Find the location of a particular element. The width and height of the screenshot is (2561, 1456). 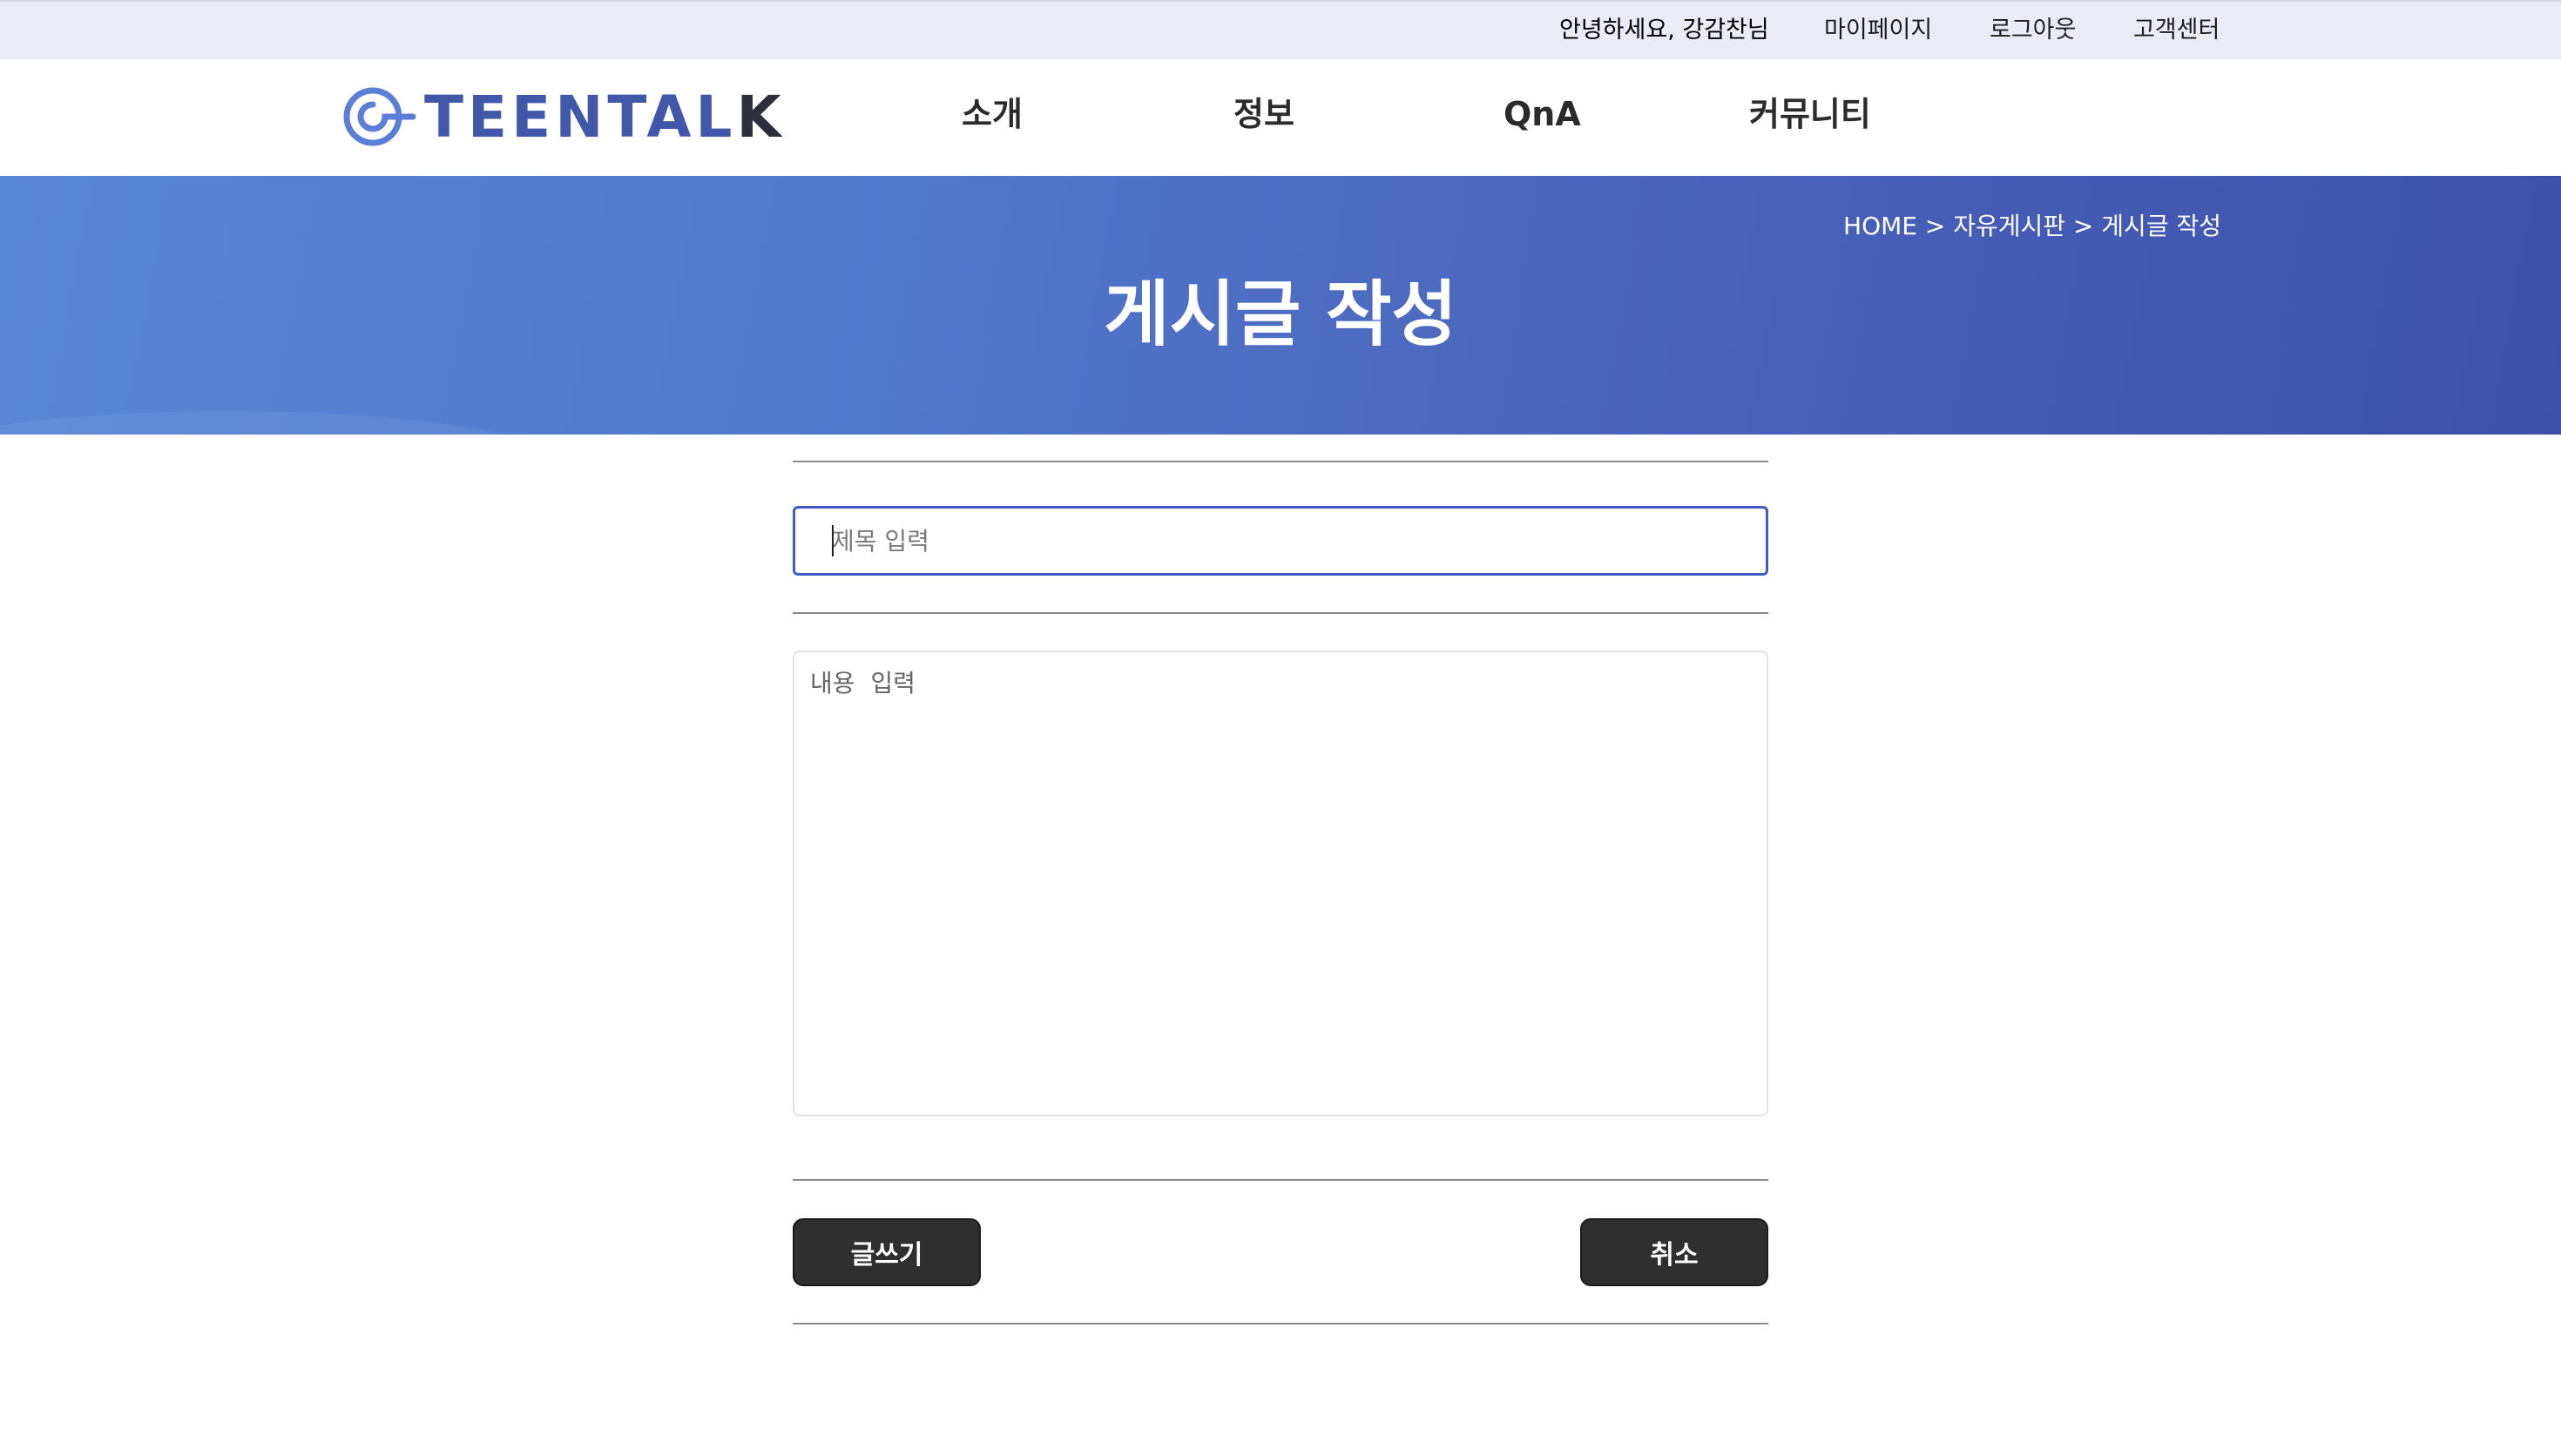

cancel-button: 취소 is located at coordinates (1674, 1252).